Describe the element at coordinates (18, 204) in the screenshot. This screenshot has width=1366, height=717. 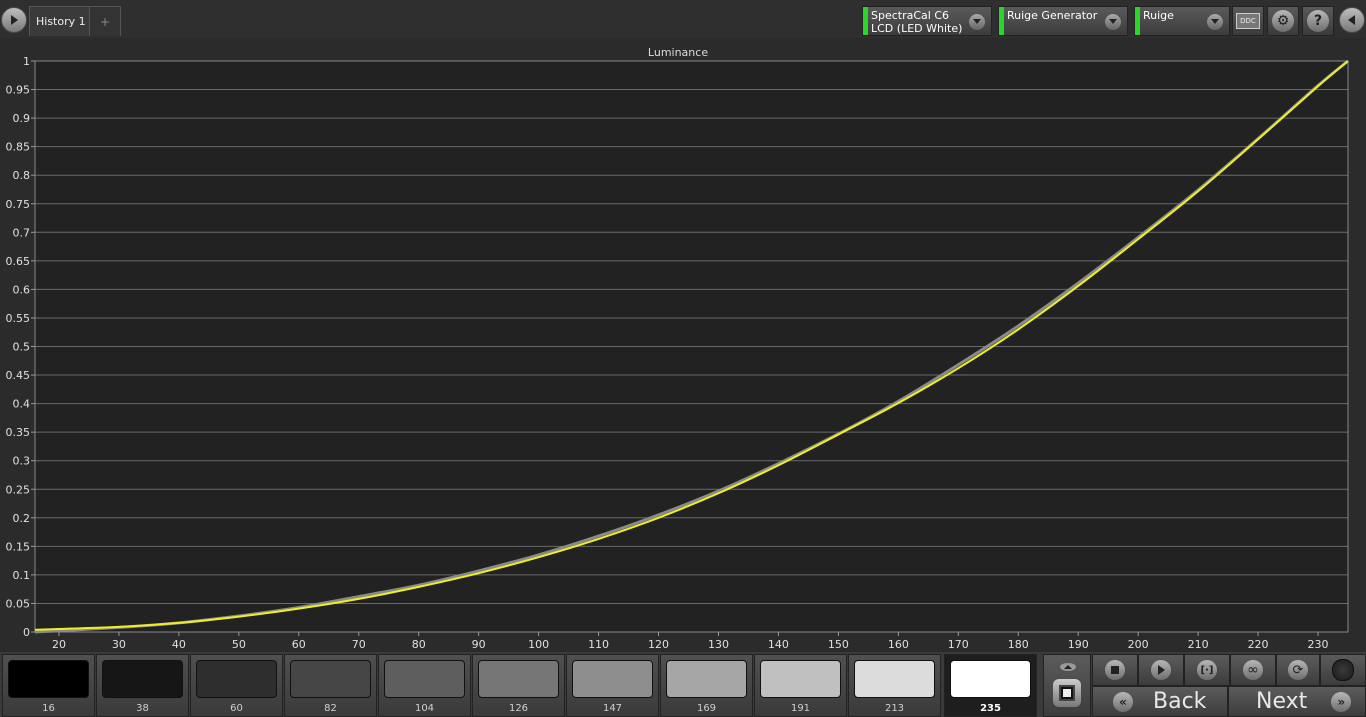
I see `y-tick-label: 0.75` at that location.